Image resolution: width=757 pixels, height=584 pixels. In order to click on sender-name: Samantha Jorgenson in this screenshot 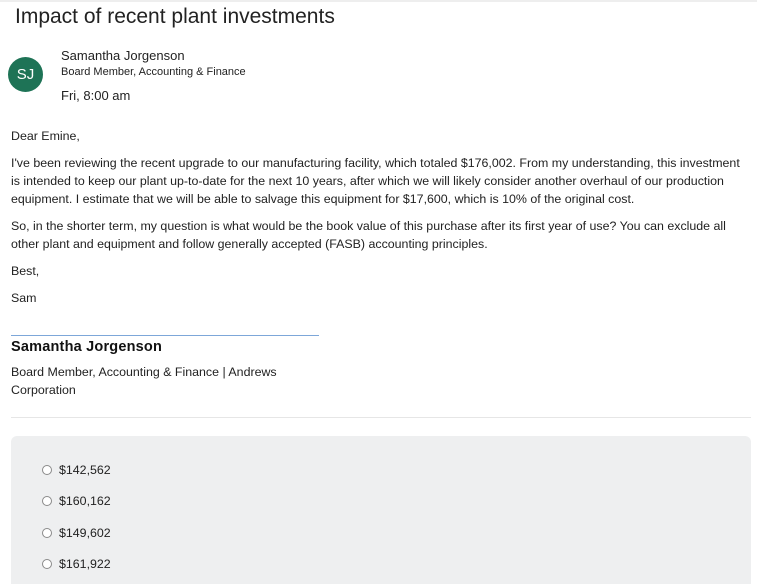, I will do `click(123, 55)`.